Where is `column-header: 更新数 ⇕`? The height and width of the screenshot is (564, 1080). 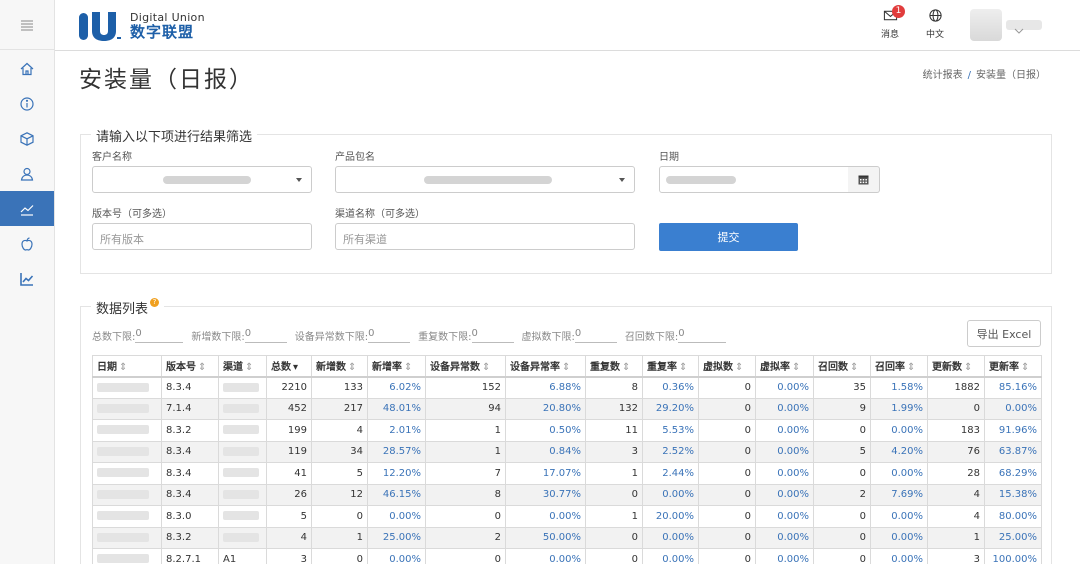
column-header: 更新数 ⇕ is located at coordinates (956, 366).